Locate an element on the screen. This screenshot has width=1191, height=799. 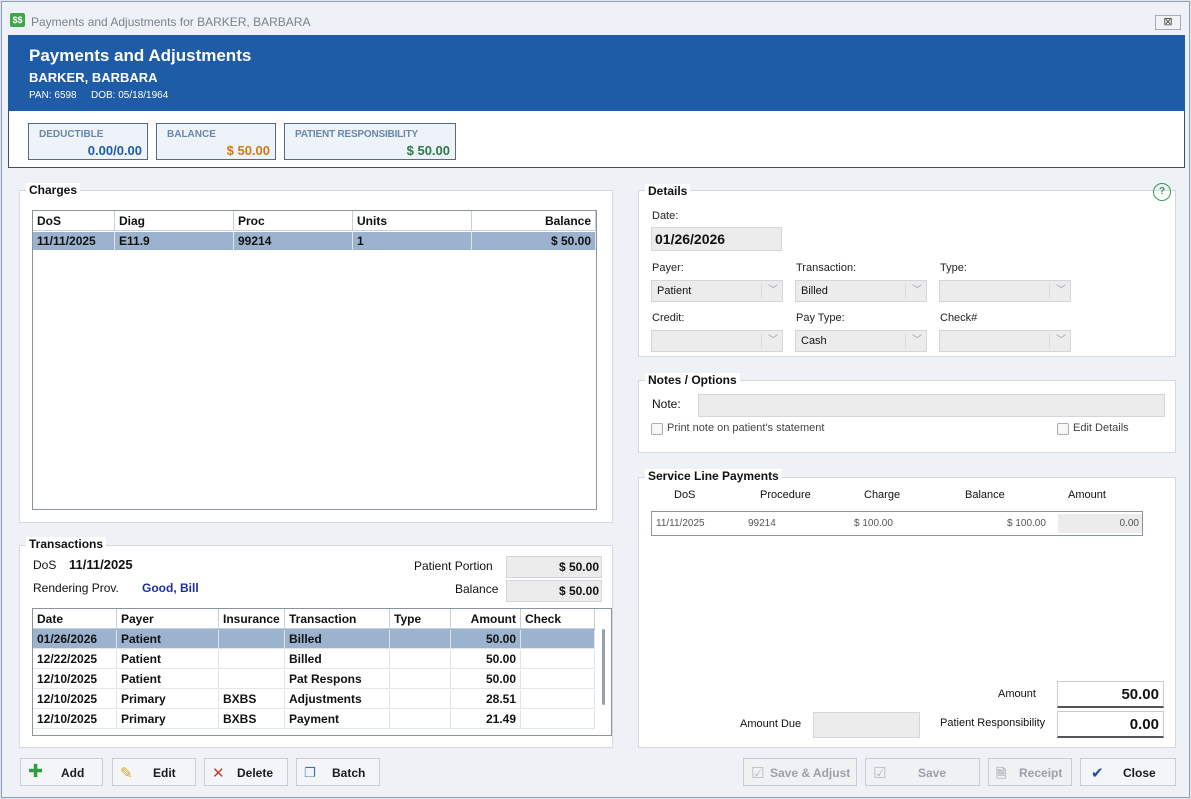
pay-type-label: Pay Type: is located at coordinates (820, 318).